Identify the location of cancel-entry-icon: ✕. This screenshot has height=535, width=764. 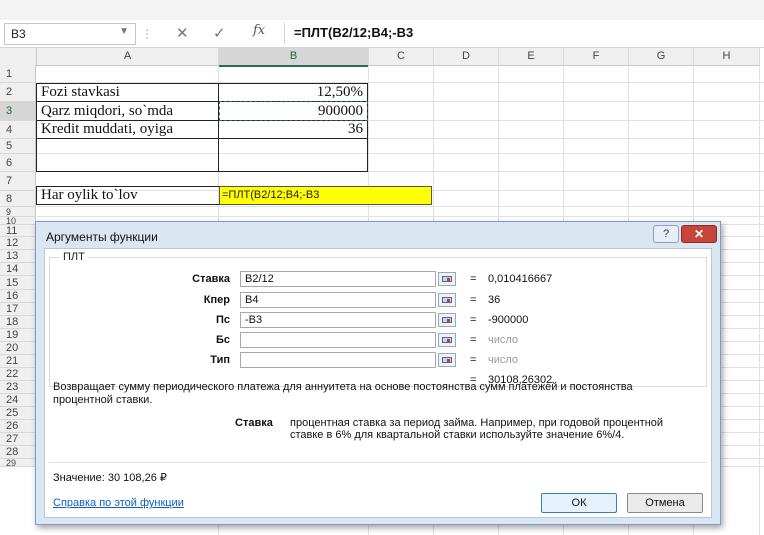
(182, 33).